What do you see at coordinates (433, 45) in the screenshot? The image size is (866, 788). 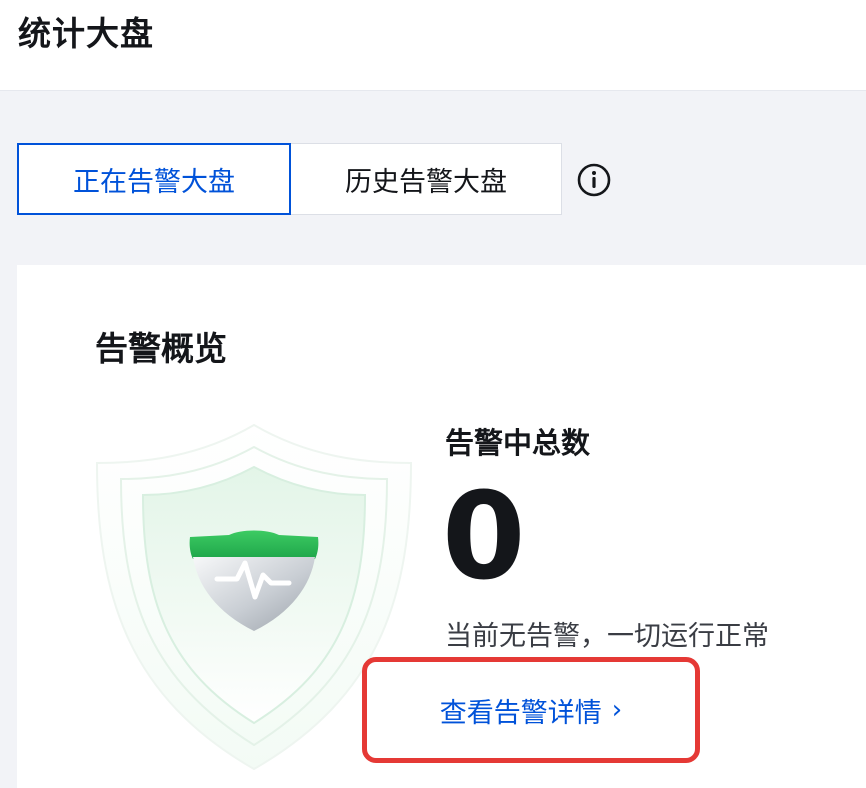 I see `top-header: 统计大盘` at bounding box center [433, 45].